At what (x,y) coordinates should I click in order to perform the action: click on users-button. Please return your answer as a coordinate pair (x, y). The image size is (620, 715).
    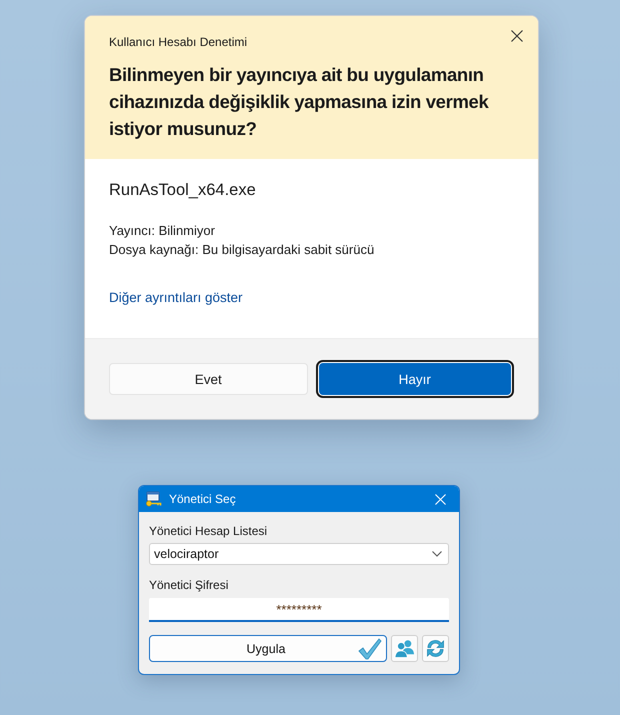
    Looking at the image, I should click on (404, 648).